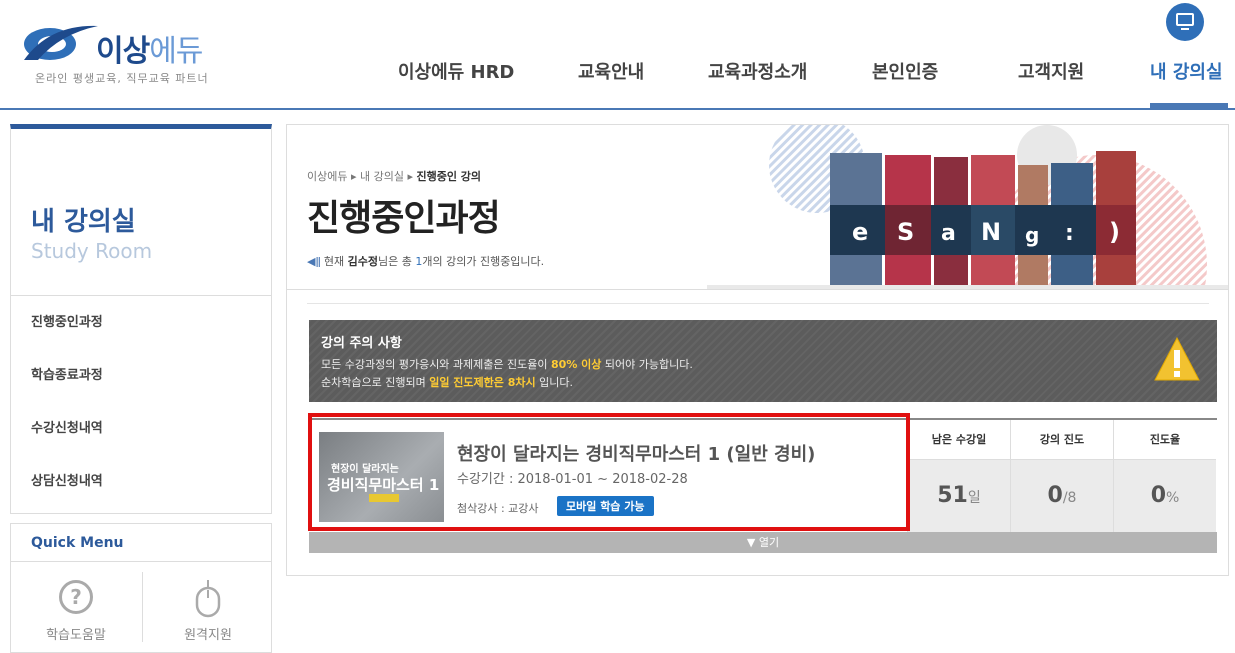  I want to click on book-letter: :, so click(1069, 233).